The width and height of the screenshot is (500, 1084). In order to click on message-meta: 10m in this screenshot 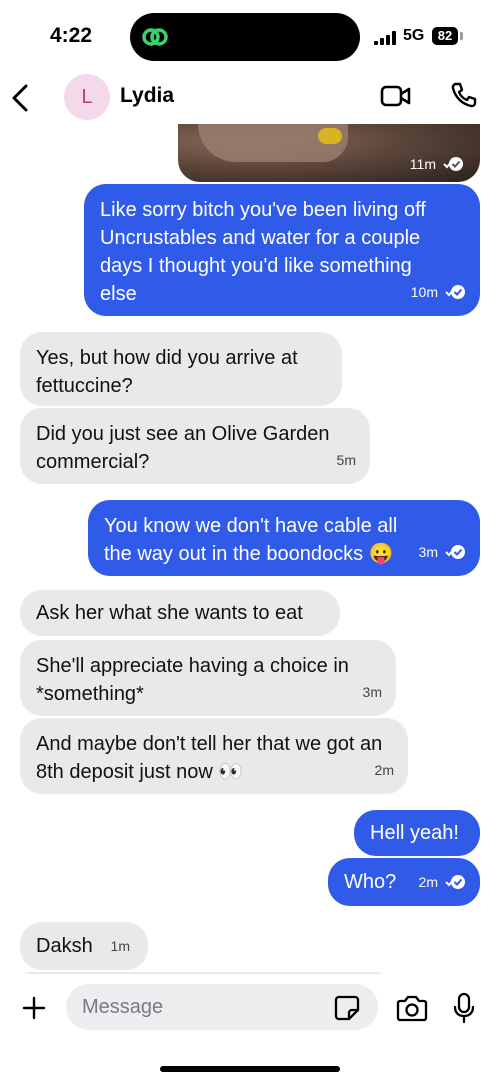, I will do `click(438, 292)`.